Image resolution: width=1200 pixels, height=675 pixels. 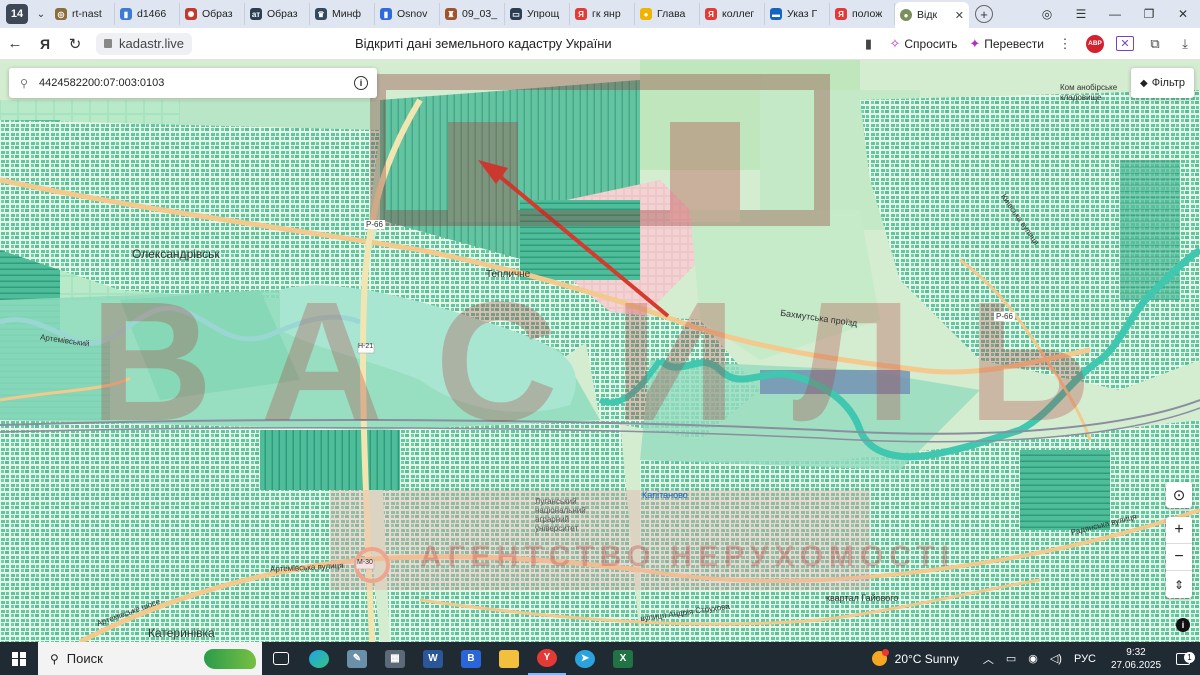 I want to click on tab-label: Указ Г, so click(x=802, y=14).